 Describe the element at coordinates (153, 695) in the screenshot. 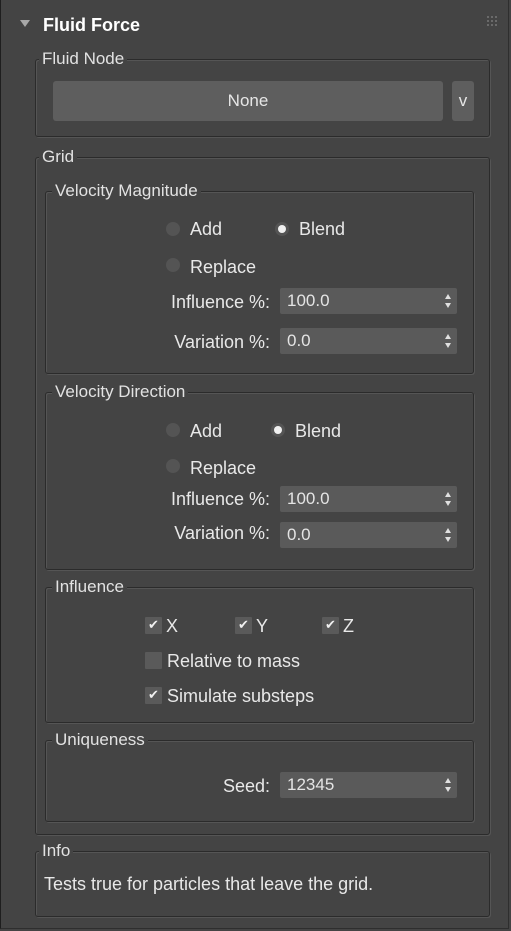

I see `simulate-substeps-checkbox: ✔` at that location.